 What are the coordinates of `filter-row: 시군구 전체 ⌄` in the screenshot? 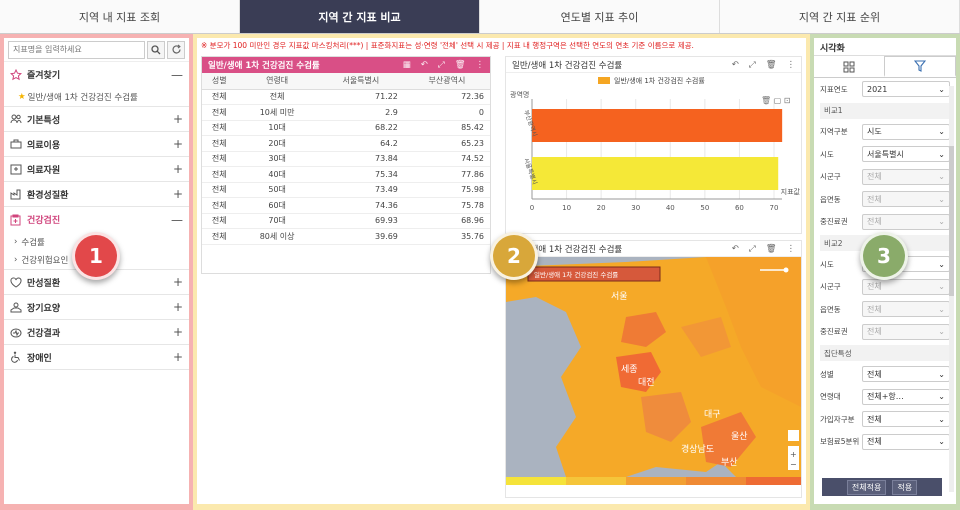 It's located at (885, 177).